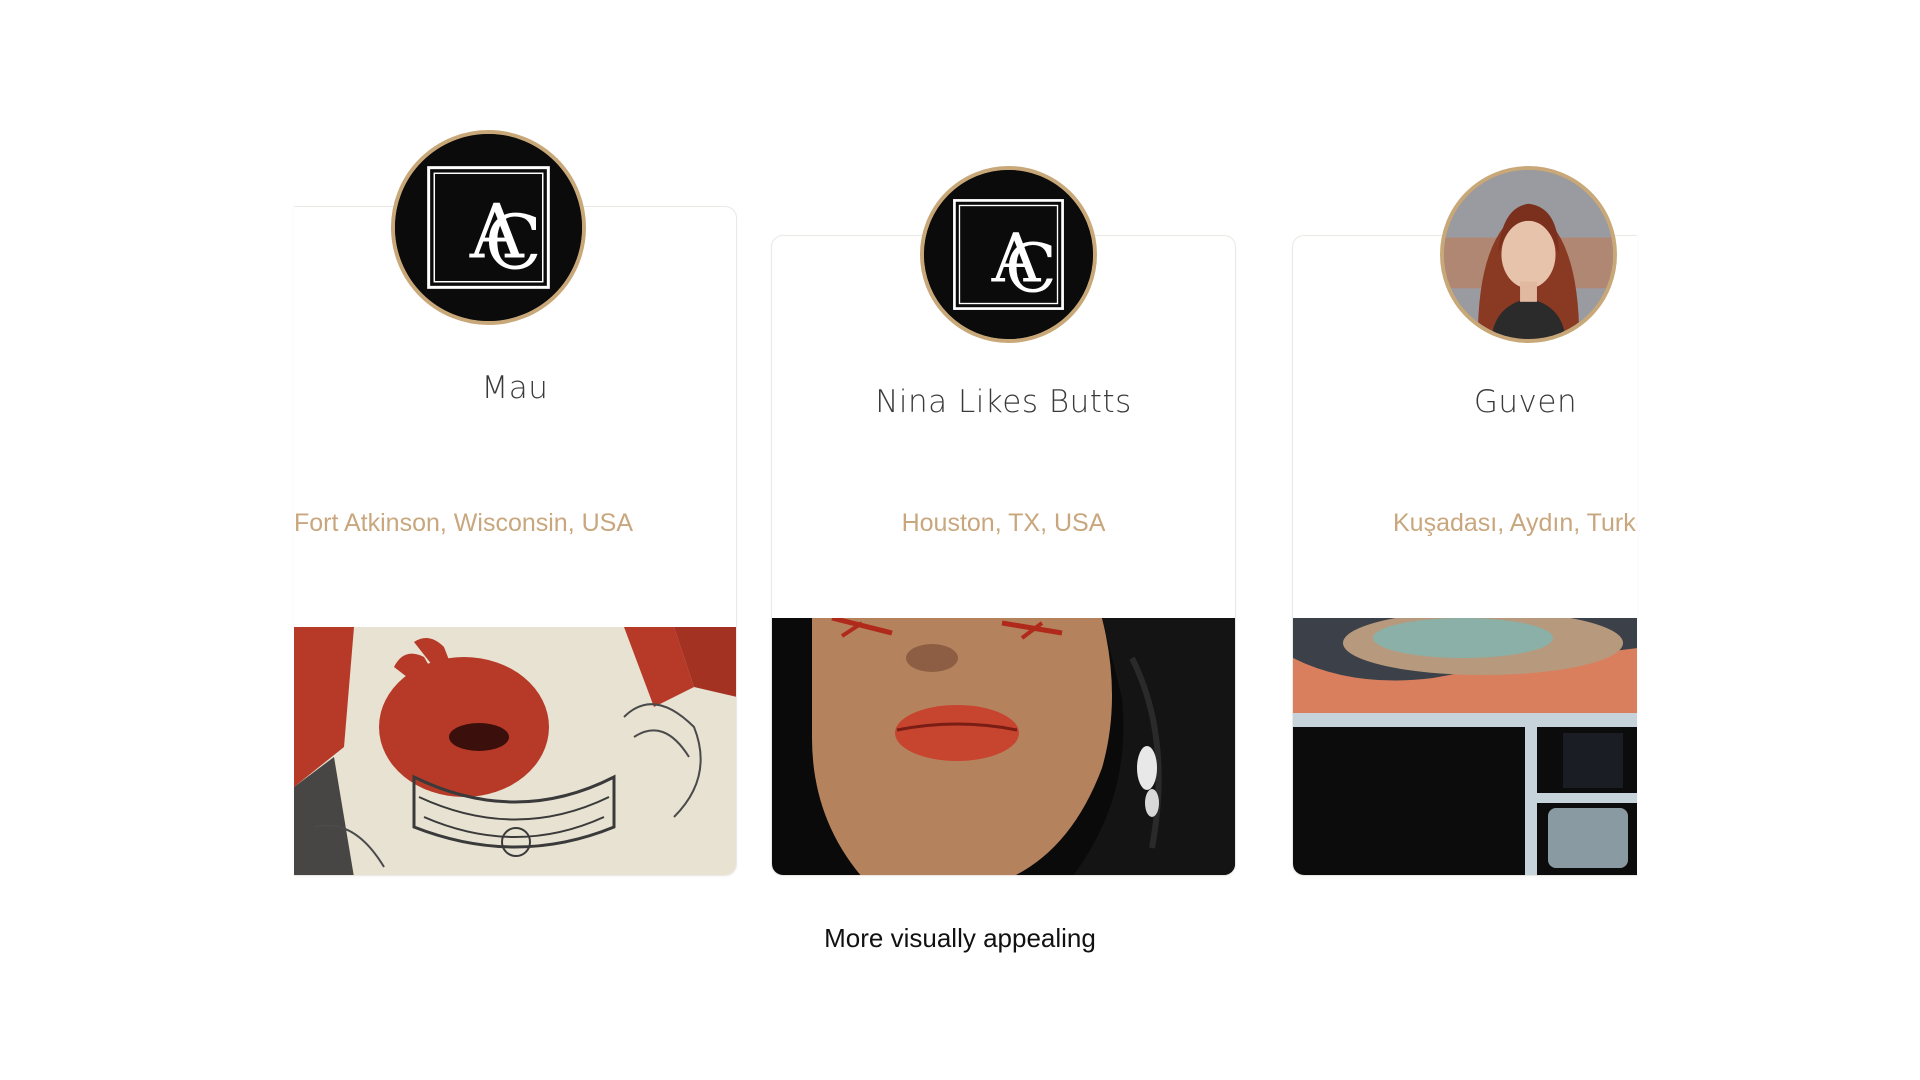 The height and width of the screenshot is (1080, 1920). Describe the element at coordinates (960, 938) in the screenshot. I see `caption-text: More visually appealing` at that location.